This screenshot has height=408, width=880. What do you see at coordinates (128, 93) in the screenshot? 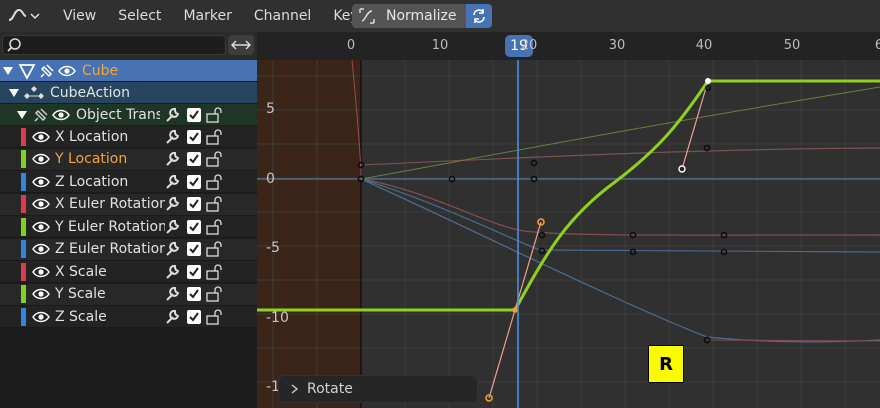
I see `channel-action: CubeAction` at bounding box center [128, 93].